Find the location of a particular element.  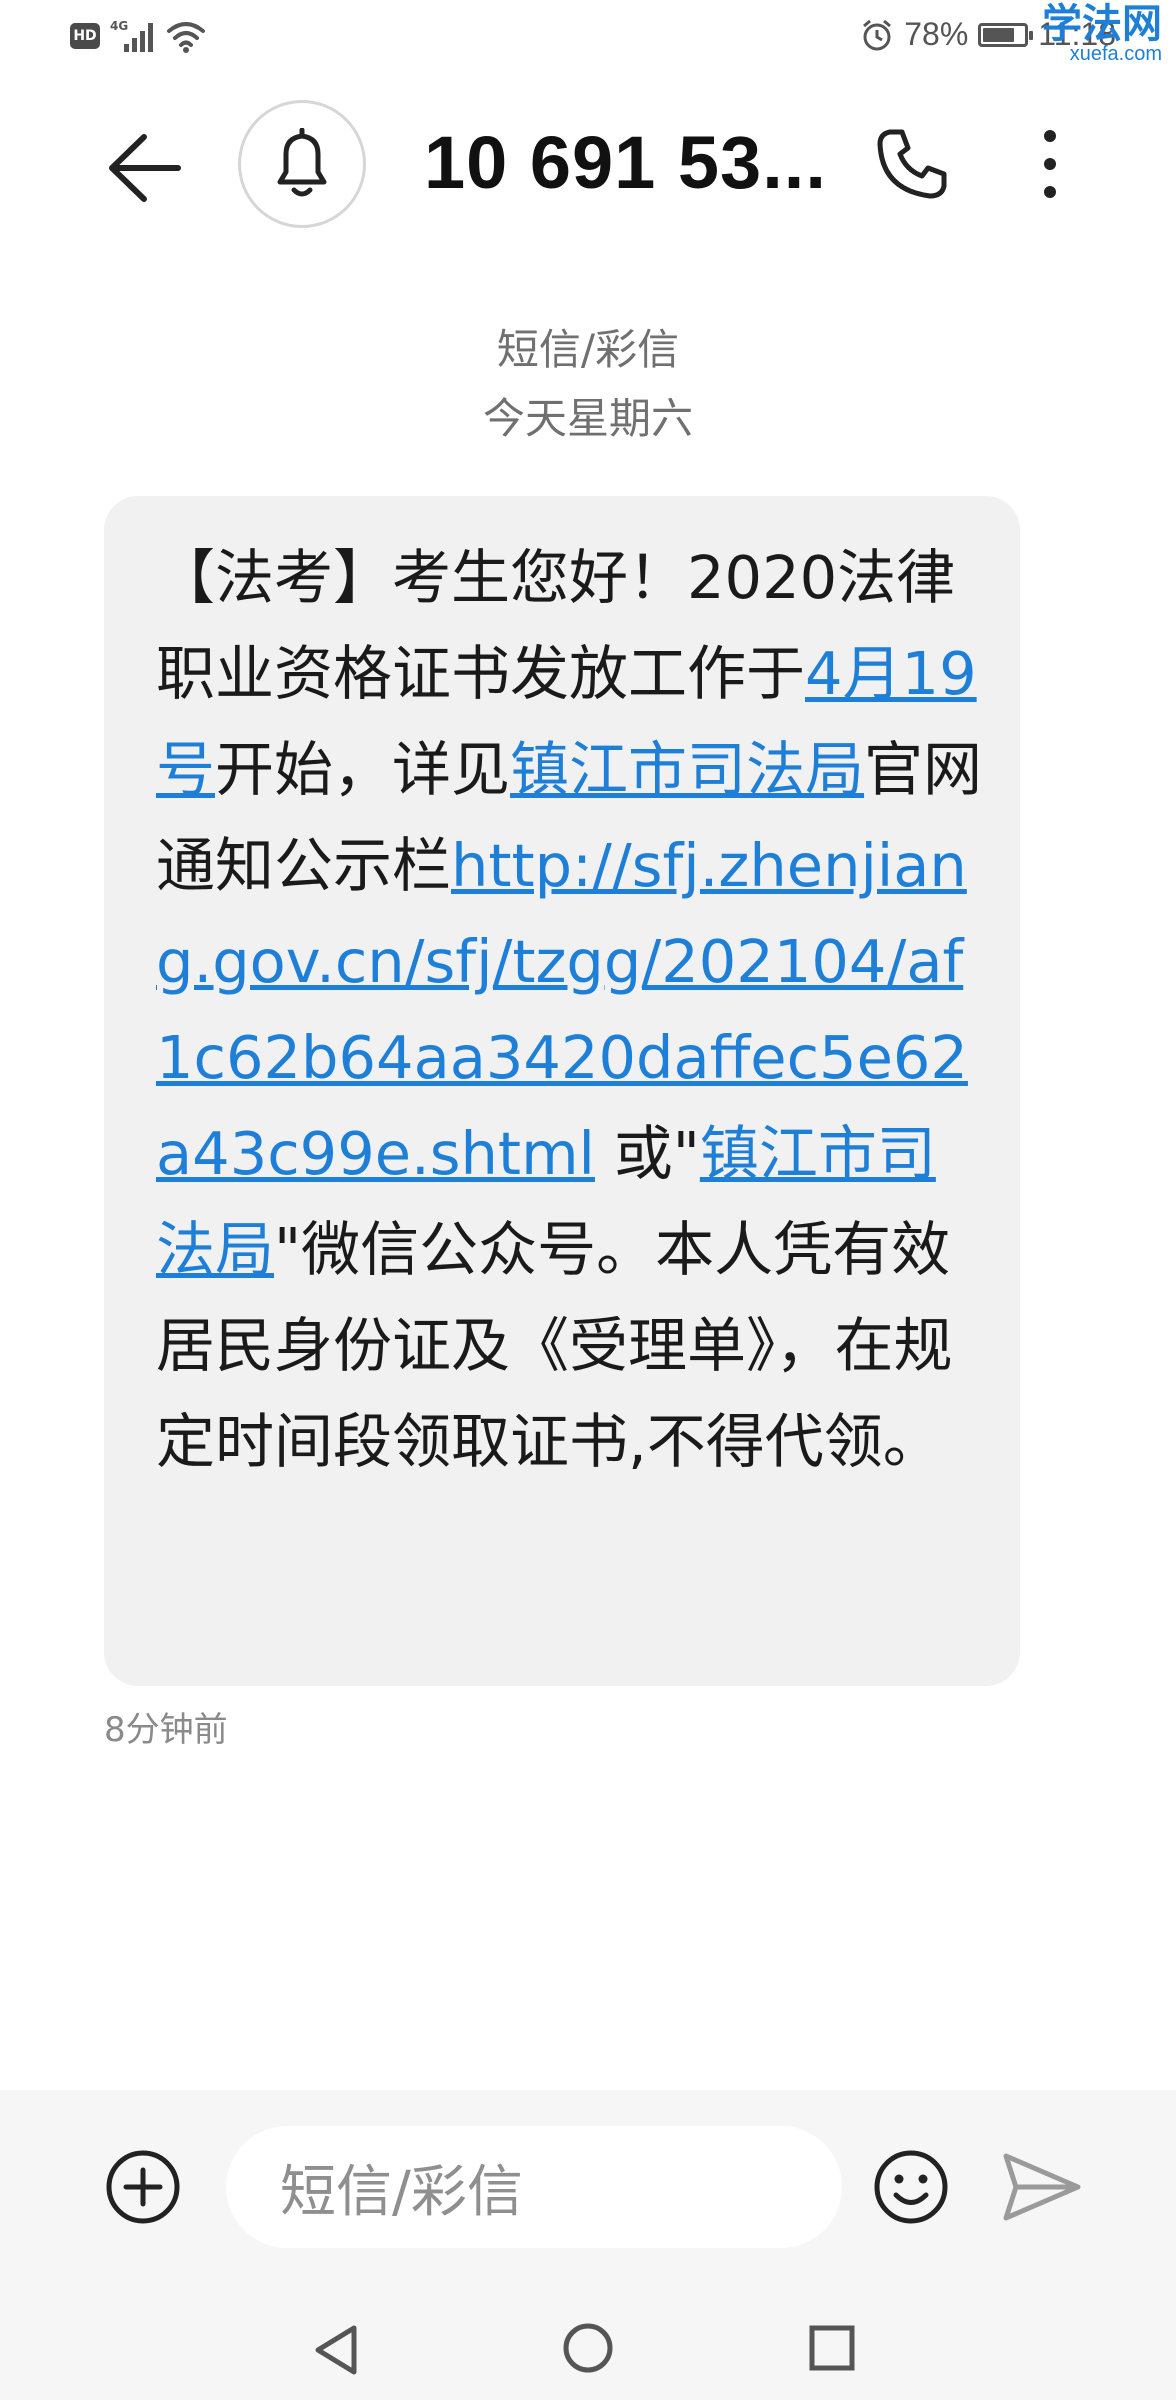

back-arrow-icon is located at coordinates (145, 168).